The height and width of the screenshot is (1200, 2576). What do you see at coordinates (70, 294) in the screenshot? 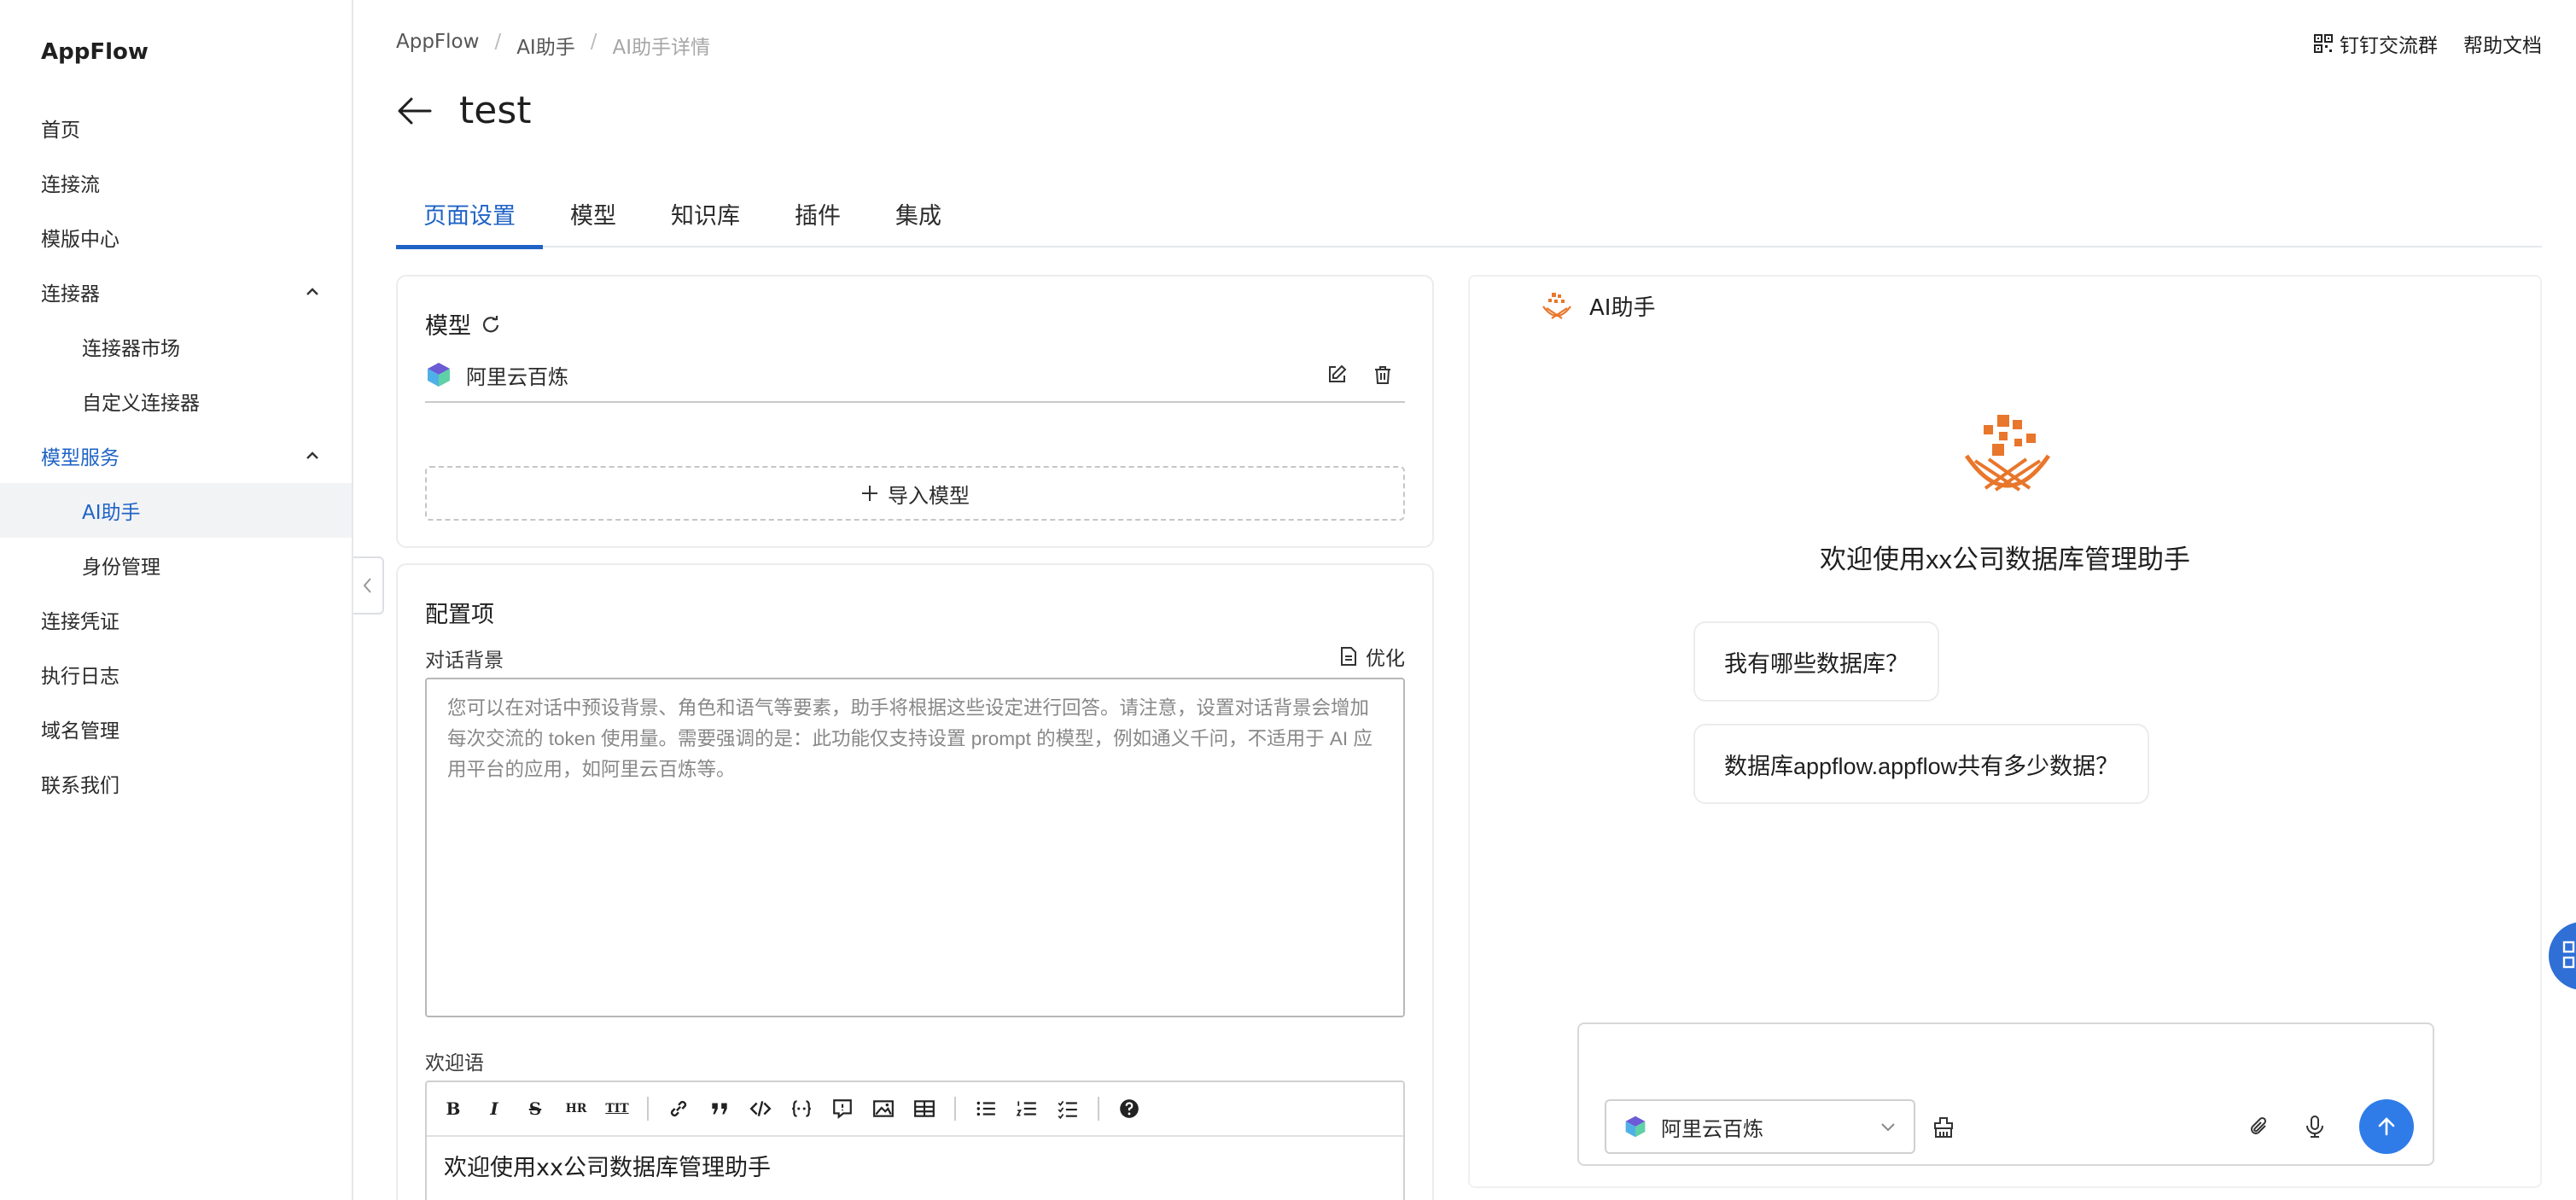
I see `sidebar-item-label: 连接器` at bounding box center [70, 294].